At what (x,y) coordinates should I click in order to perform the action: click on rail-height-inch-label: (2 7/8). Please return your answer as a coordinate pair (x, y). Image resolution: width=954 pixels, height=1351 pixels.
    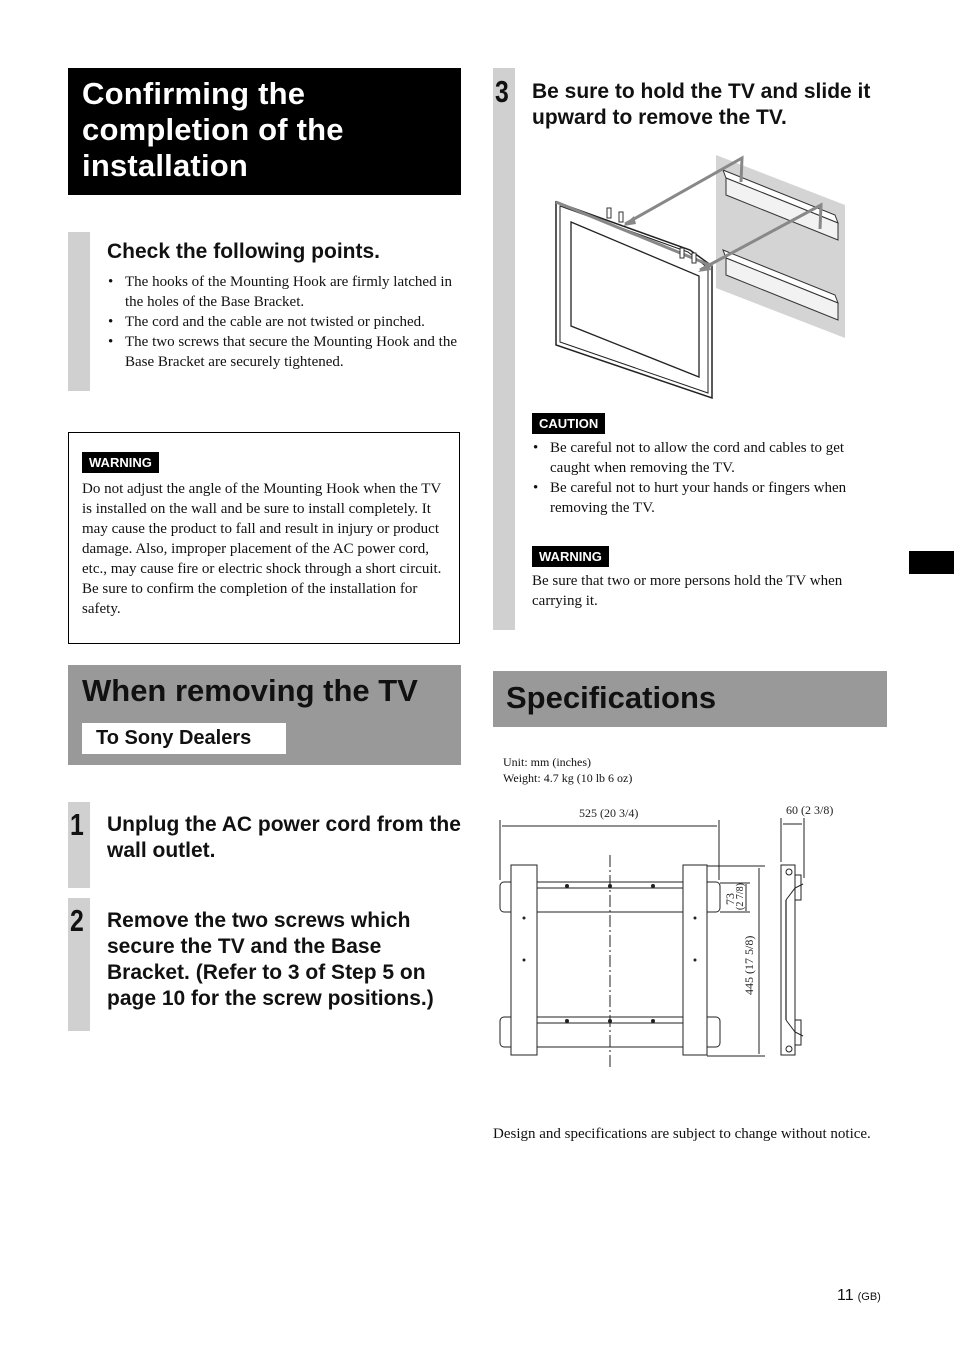
    Looking at the image, I should click on (740, 896).